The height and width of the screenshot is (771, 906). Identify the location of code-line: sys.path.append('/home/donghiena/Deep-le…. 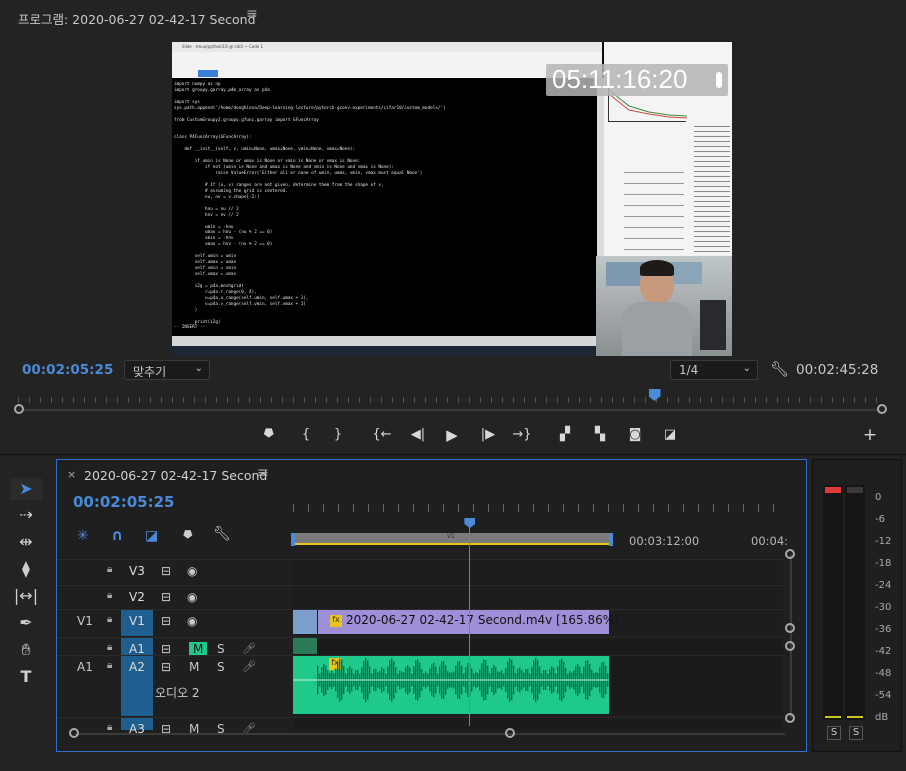
(310, 108).